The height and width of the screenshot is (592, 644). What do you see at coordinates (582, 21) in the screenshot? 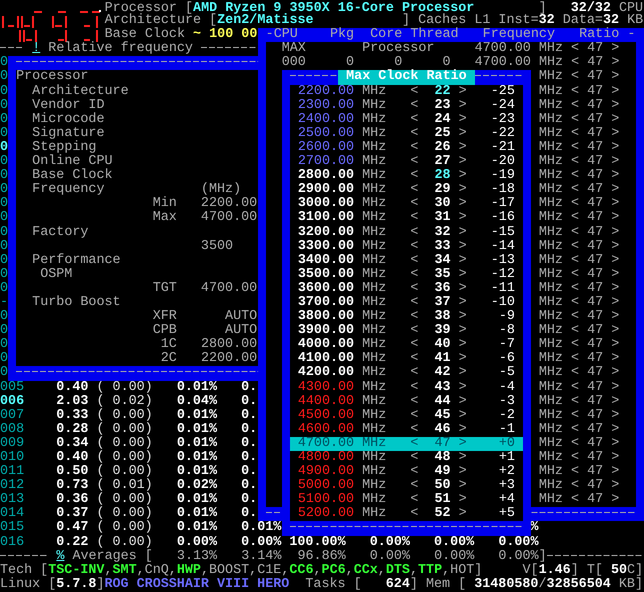
I see `cache-label: Data=` at bounding box center [582, 21].